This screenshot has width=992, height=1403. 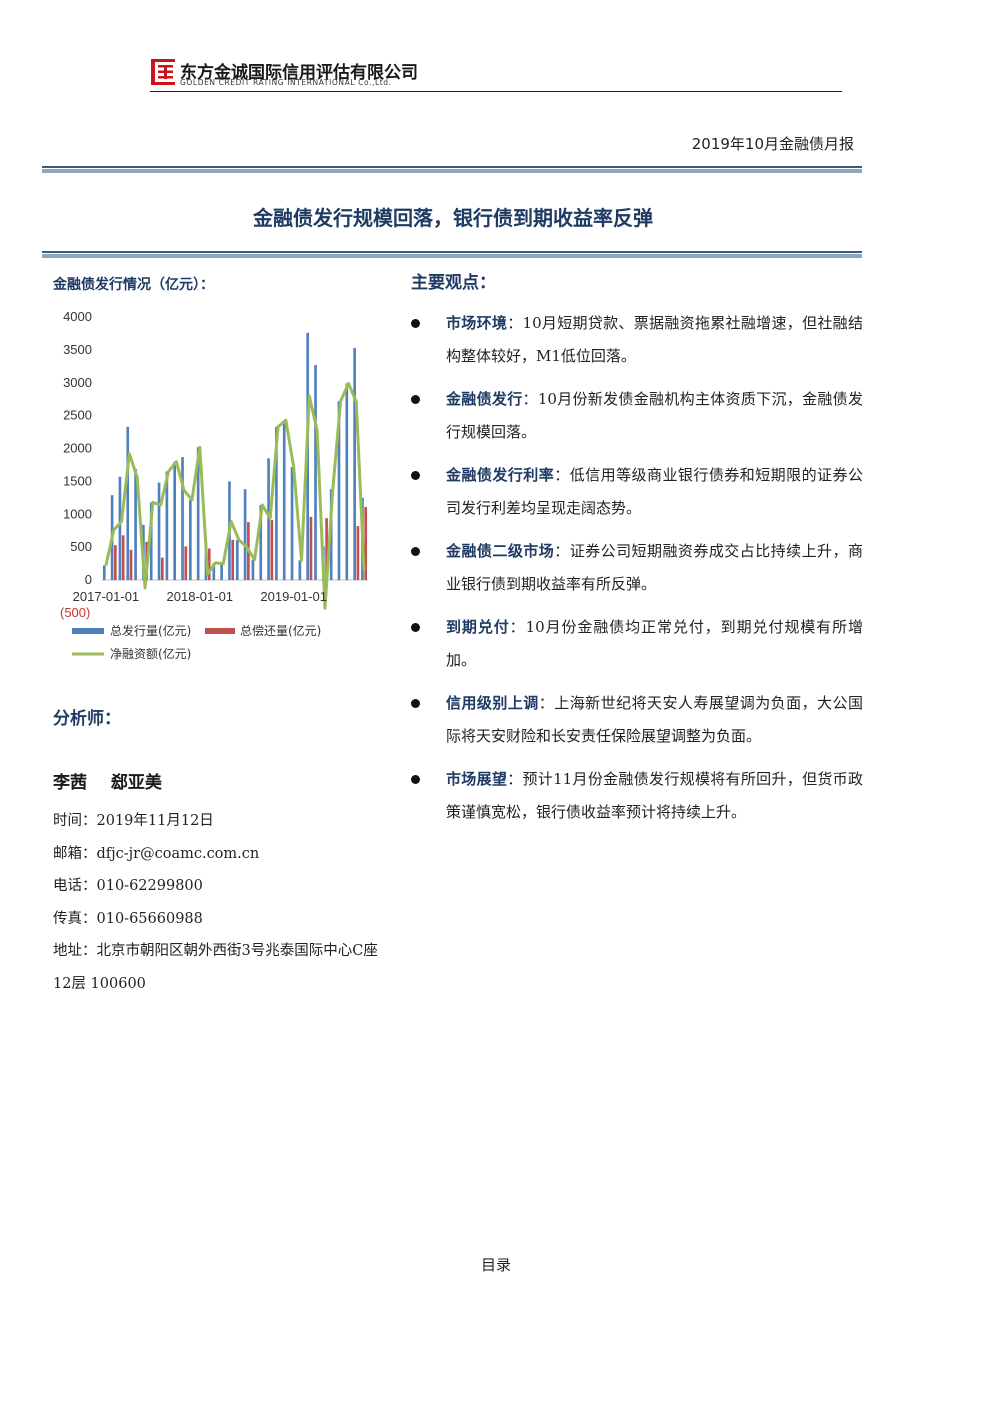 What do you see at coordinates (81, 546) in the screenshot?
I see `y-tick-label: 500` at bounding box center [81, 546].